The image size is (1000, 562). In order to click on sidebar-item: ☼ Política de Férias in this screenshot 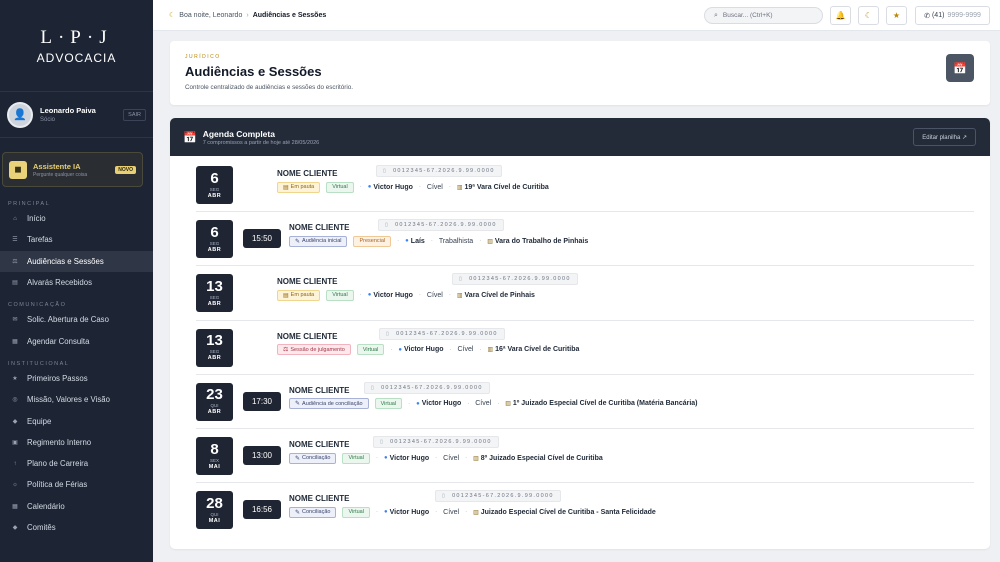, I will do `click(76, 484)`.